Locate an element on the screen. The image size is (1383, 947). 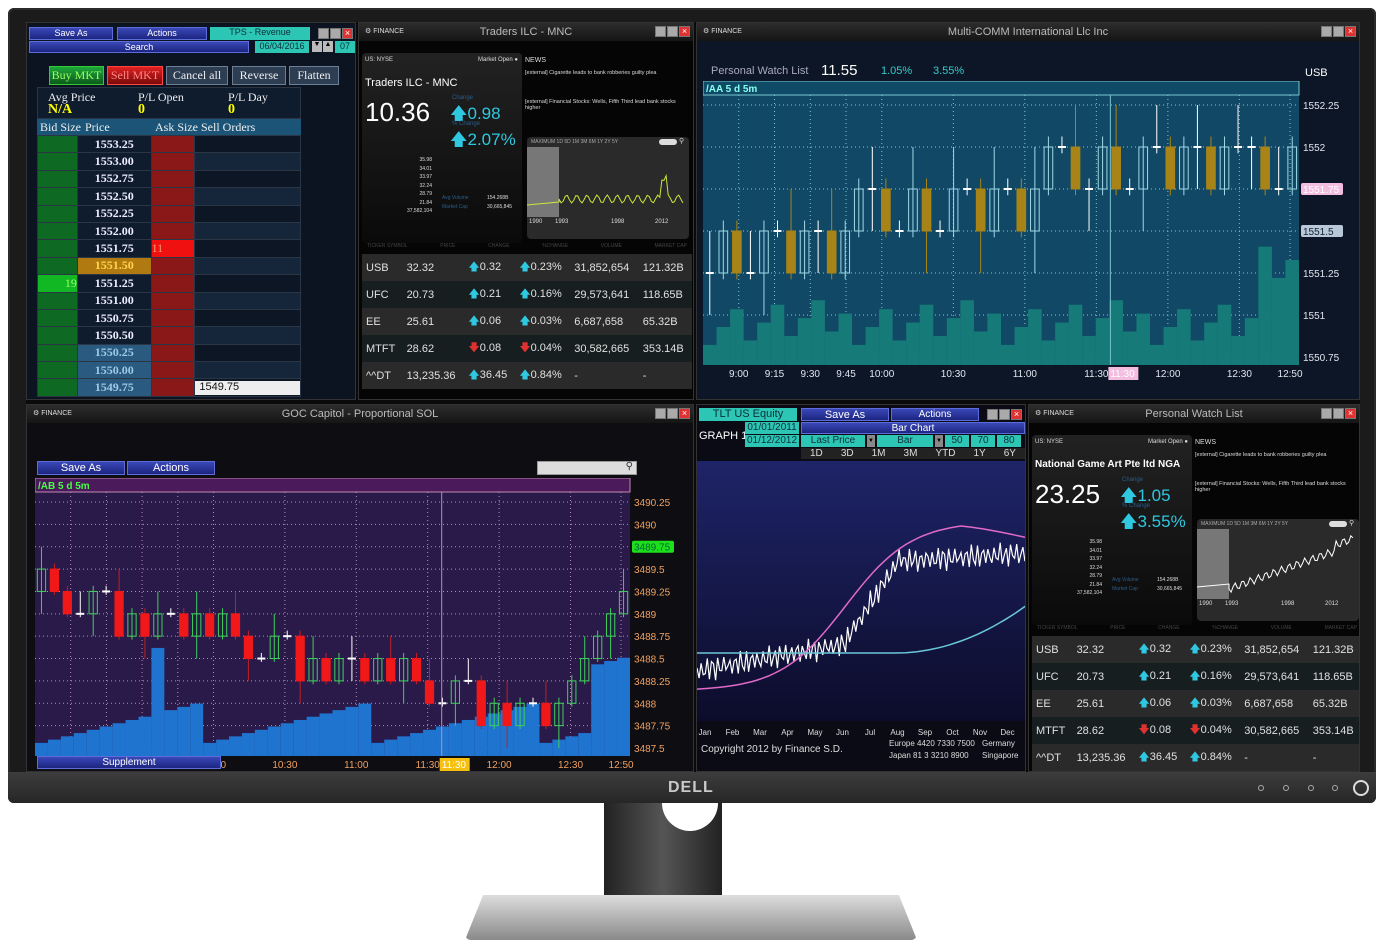
magnifier-icon: ⚲ is located at coordinates (681, 141).